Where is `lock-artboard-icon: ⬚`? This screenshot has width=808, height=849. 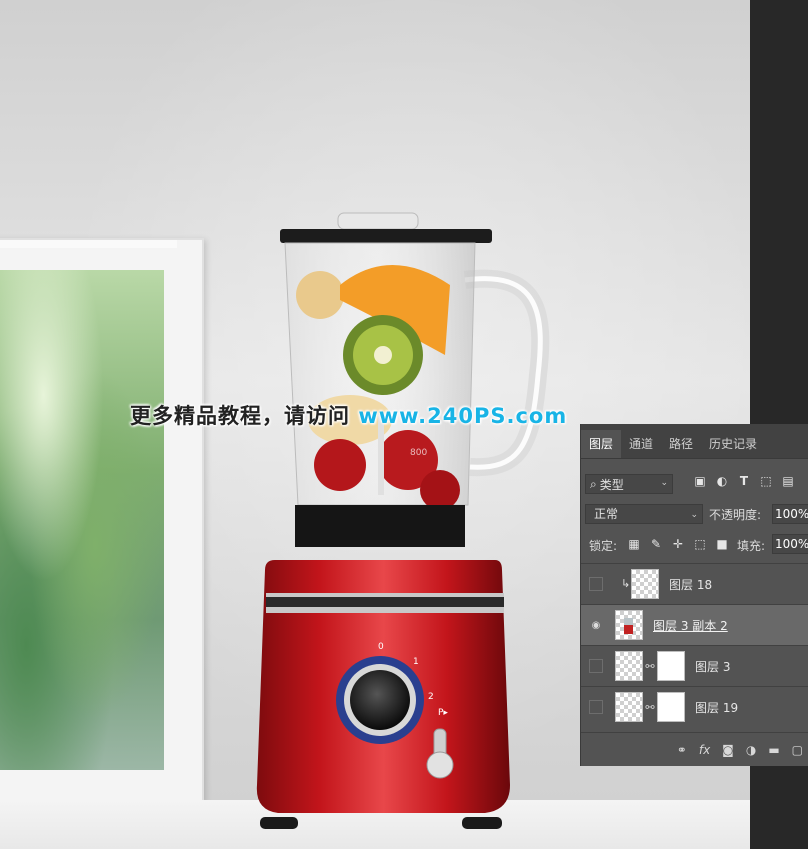 lock-artboard-icon: ⬚ is located at coordinates (700, 544).